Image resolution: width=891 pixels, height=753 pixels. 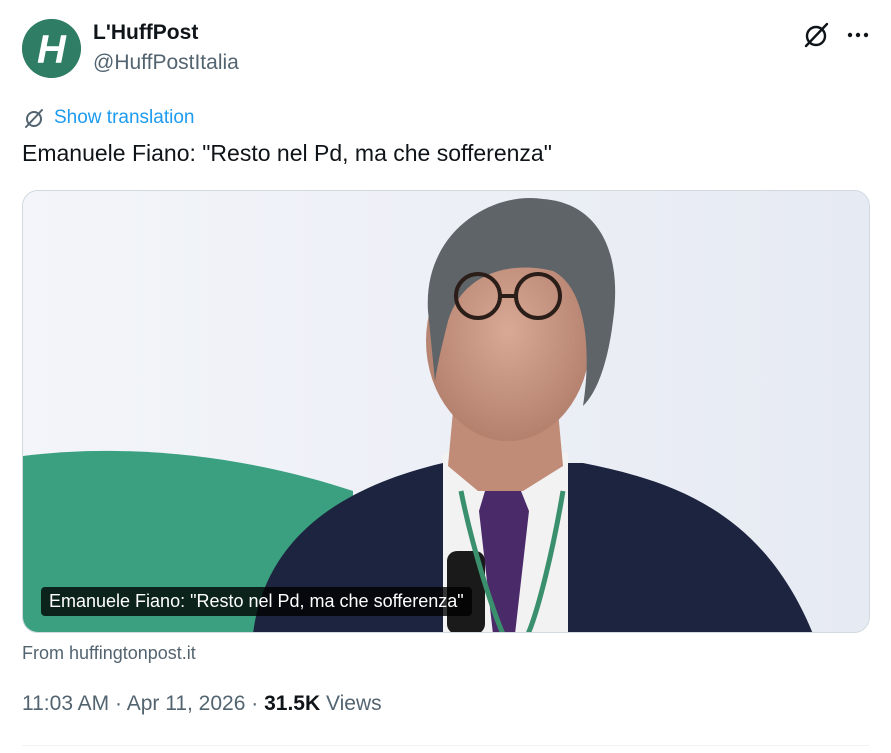 I want to click on views-count: 31.5K, so click(x=292, y=703).